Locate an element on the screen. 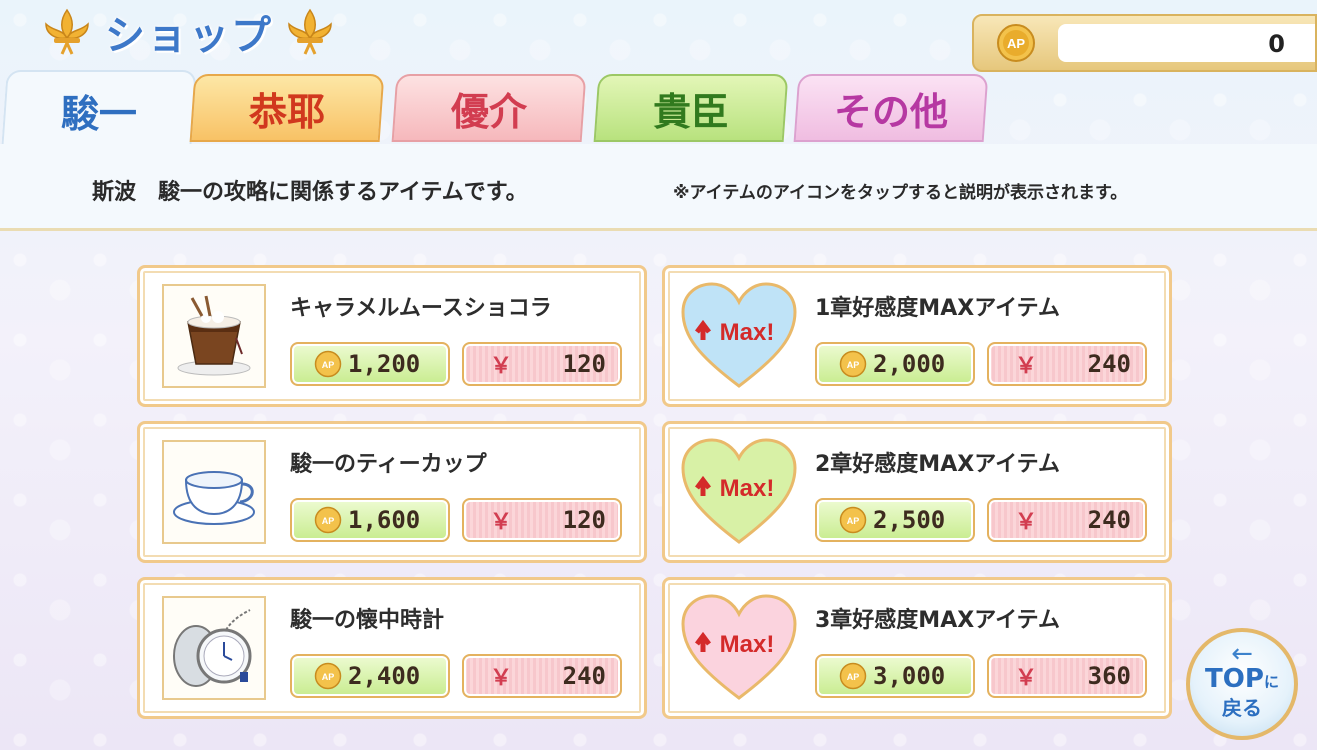 This screenshot has height=750, width=1317. top-label-suffix: に is located at coordinates (1271, 681).